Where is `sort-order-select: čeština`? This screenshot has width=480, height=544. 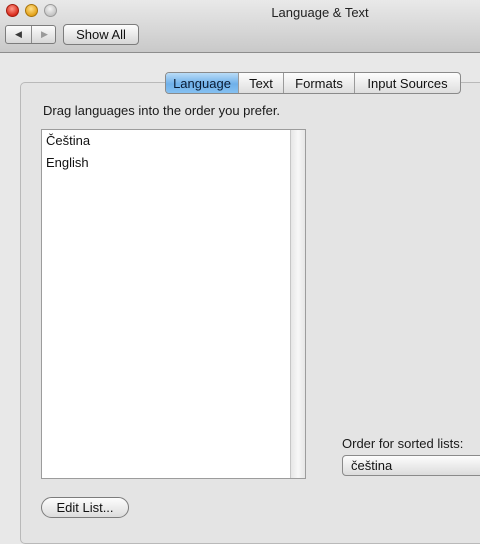
sort-order-select: čeština is located at coordinates (411, 465).